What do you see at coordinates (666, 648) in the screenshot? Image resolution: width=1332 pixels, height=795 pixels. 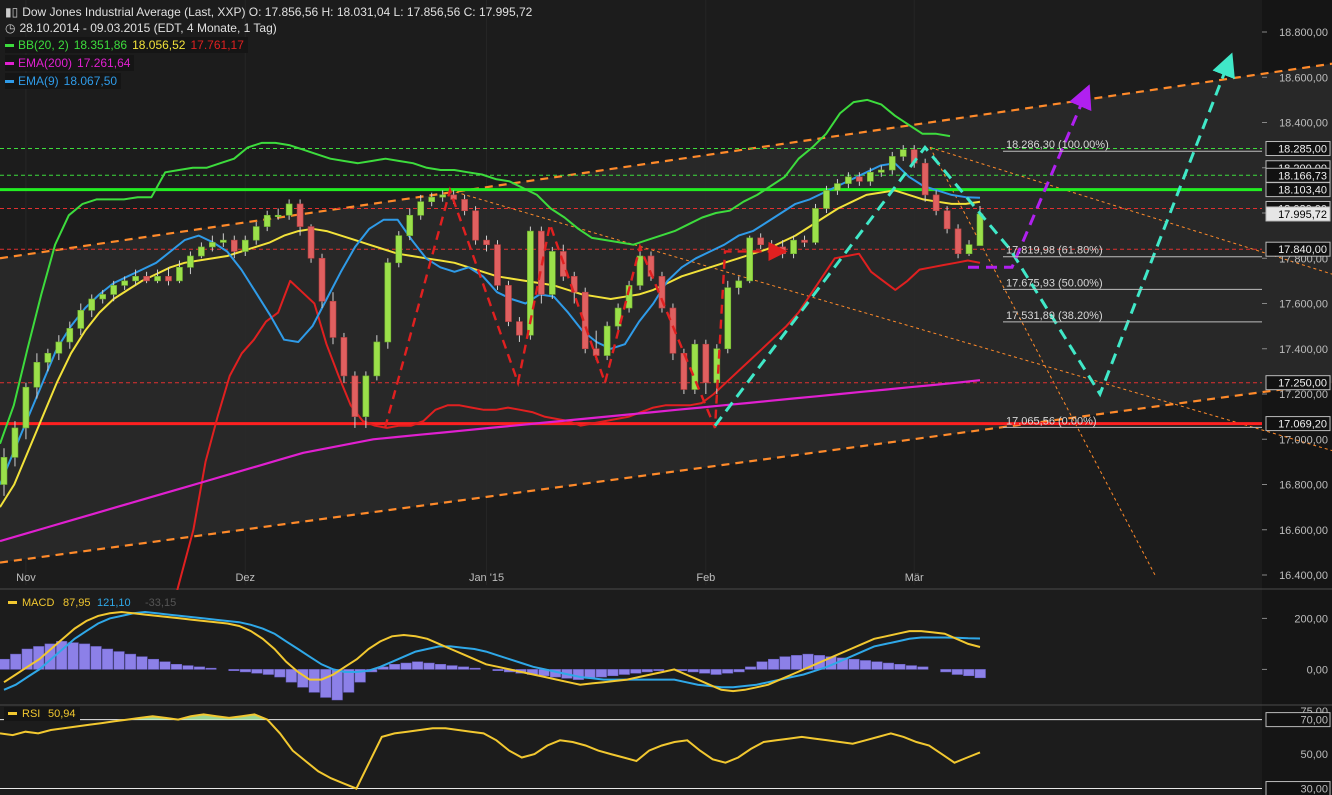 I see `macd-panel: MACD 87,95 121,10 -33,15 200,00 0,00` at bounding box center [666, 648].